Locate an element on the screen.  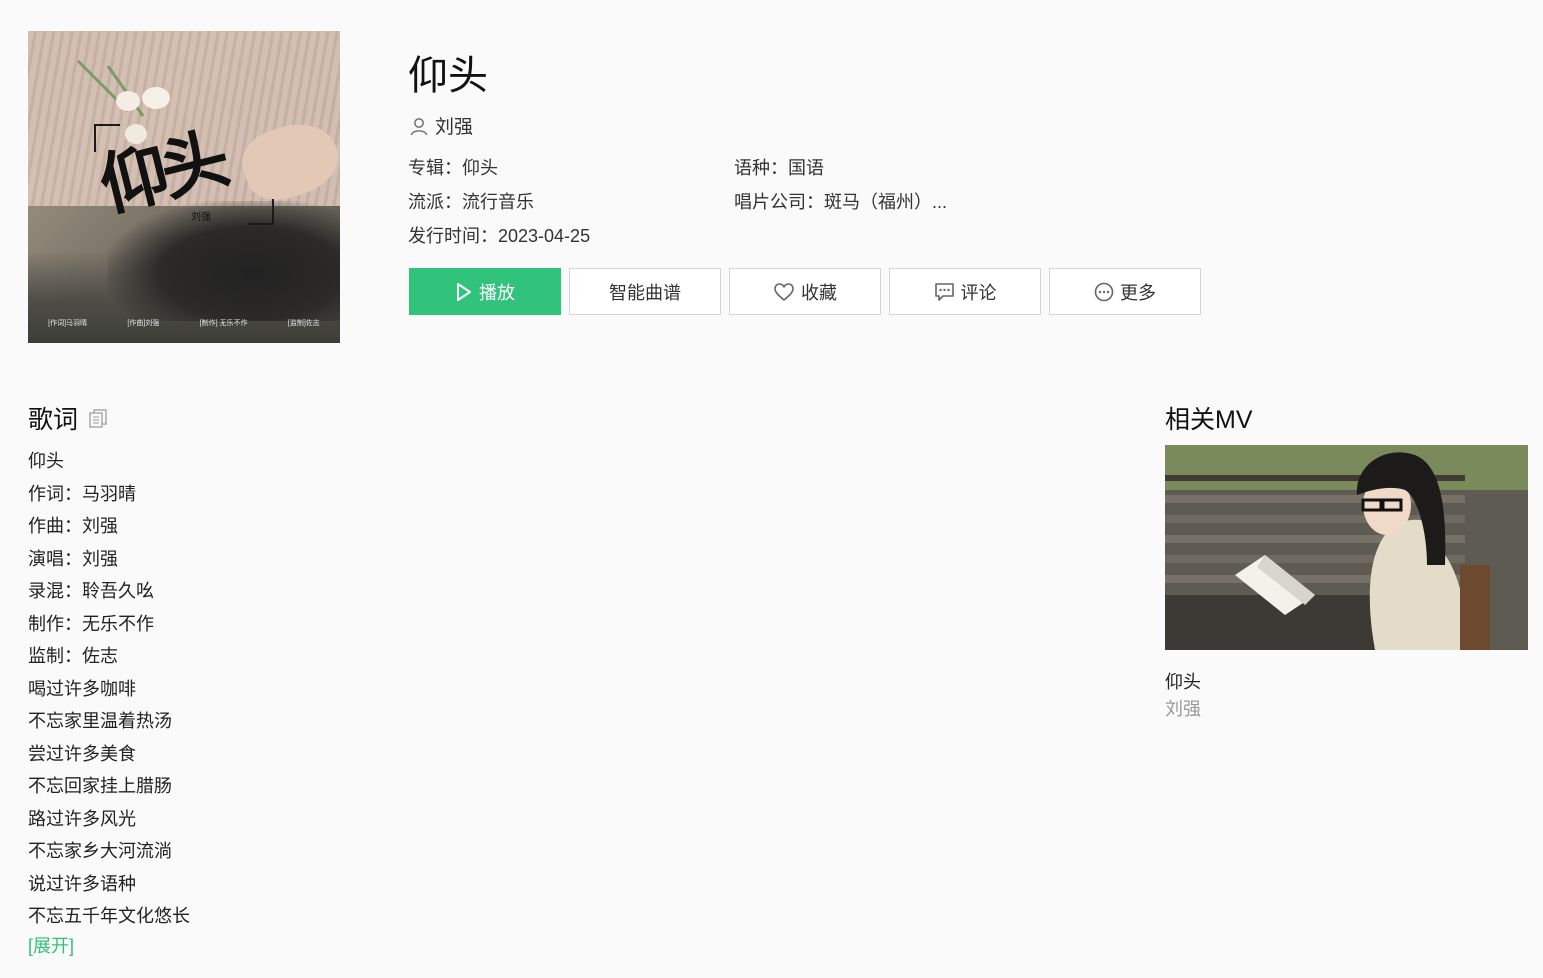
mv-title: 仰头 is located at coordinates (1183, 681).